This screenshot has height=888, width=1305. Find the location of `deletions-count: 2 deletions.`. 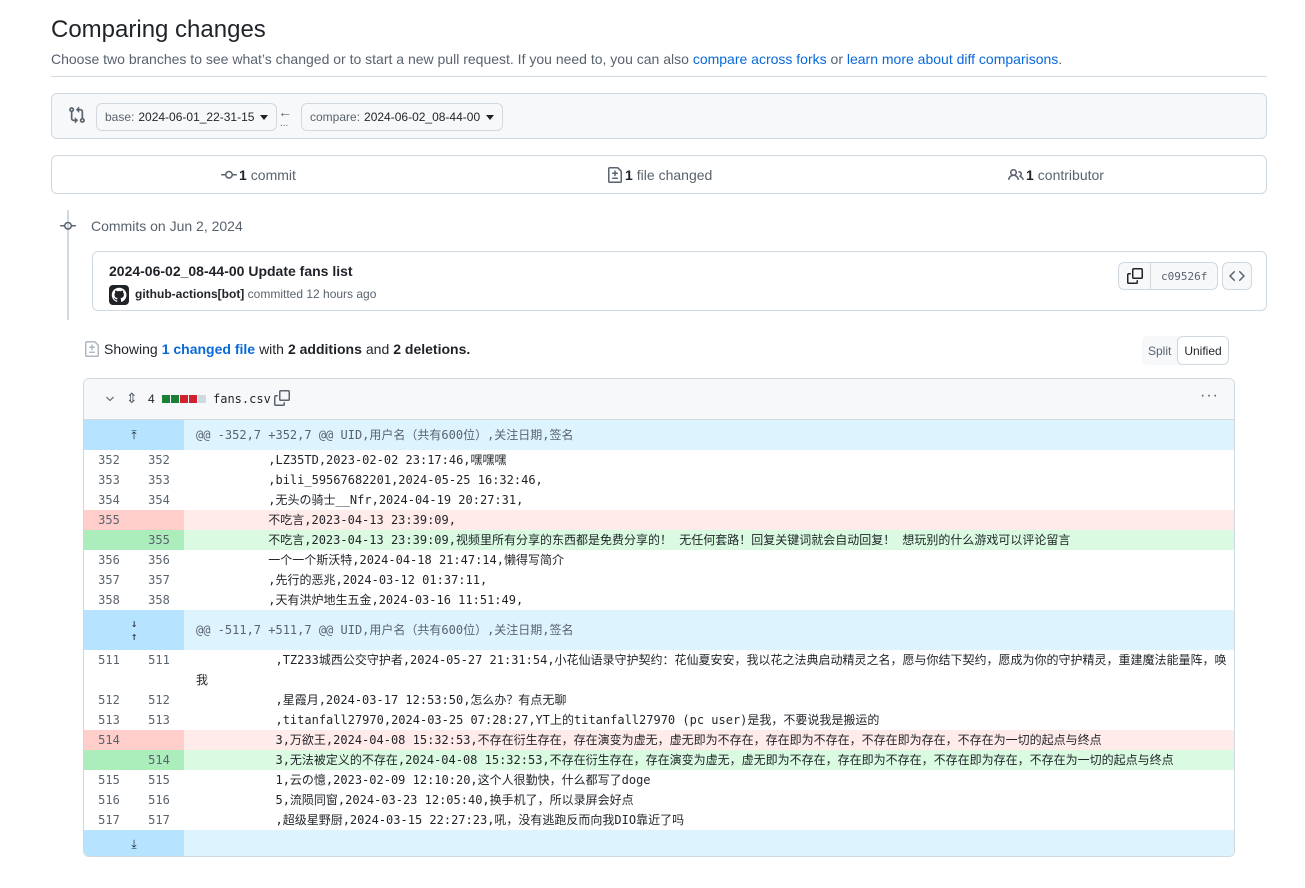

deletions-count: 2 deletions. is located at coordinates (432, 349).